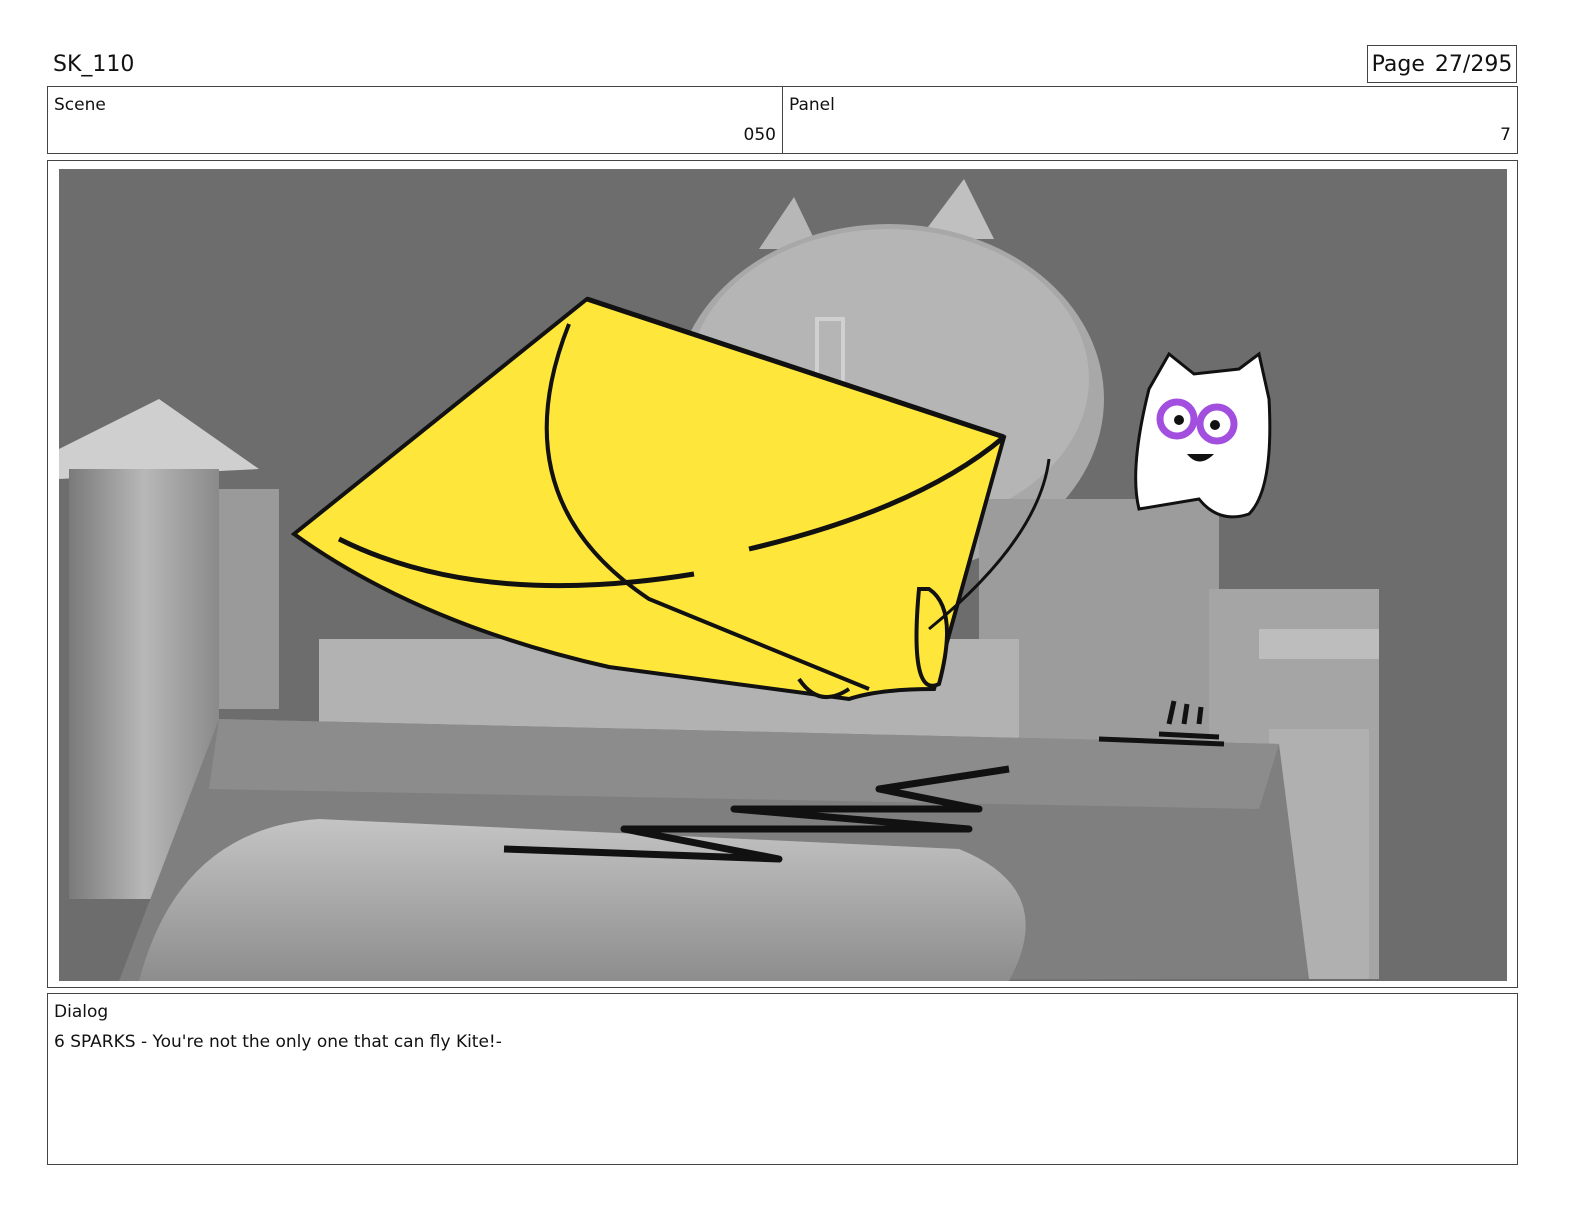 This screenshot has width=1584, height=1224. What do you see at coordinates (1505, 135) in the screenshot?
I see `panel-number: 7` at bounding box center [1505, 135].